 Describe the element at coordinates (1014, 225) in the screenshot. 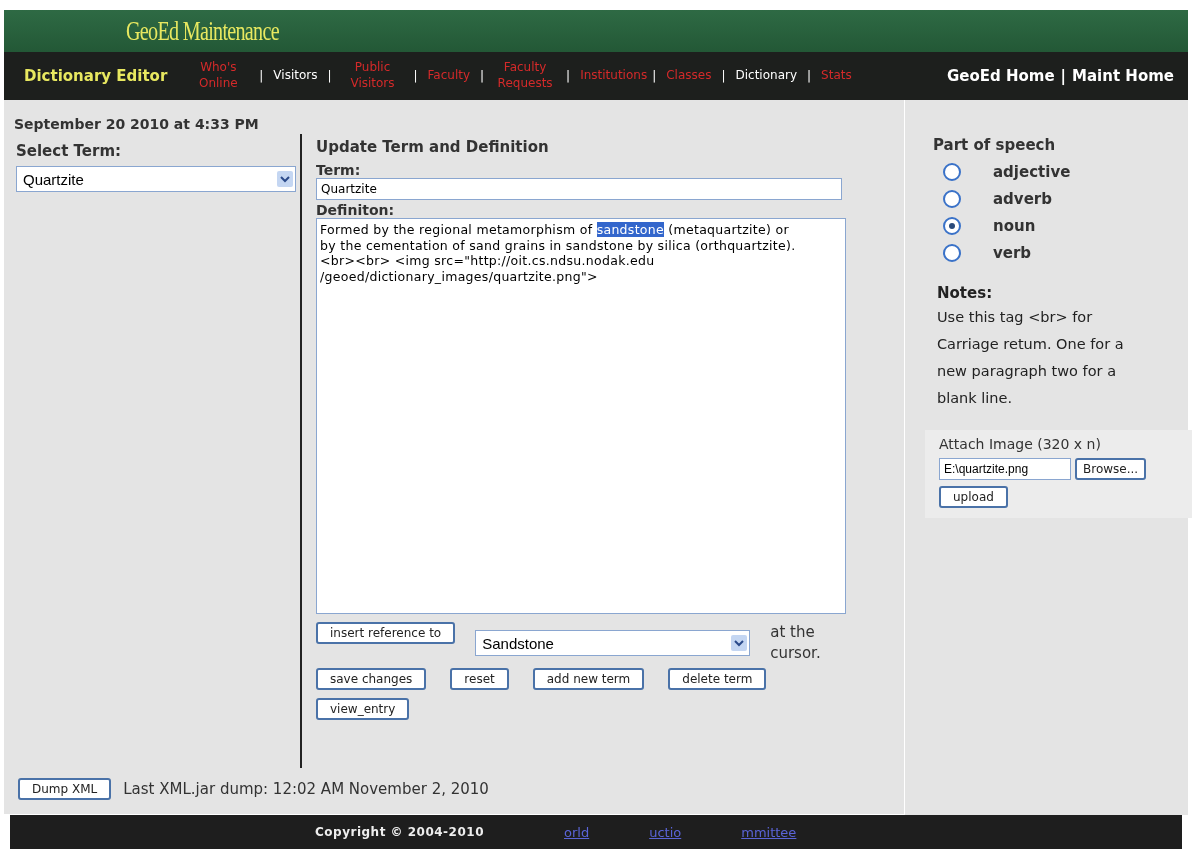

I see `radio-label: noun` at that location.